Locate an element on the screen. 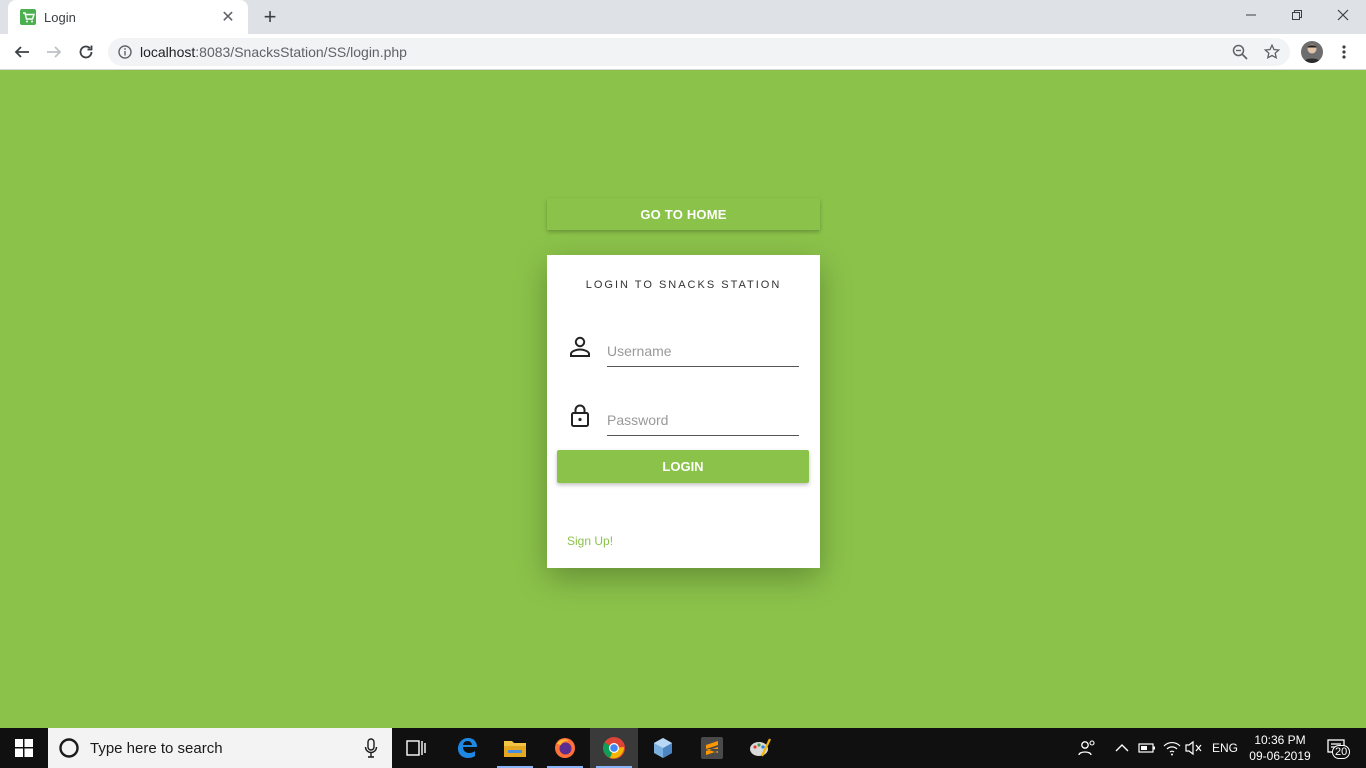  close-icon is located at coordinates (1343, 15).